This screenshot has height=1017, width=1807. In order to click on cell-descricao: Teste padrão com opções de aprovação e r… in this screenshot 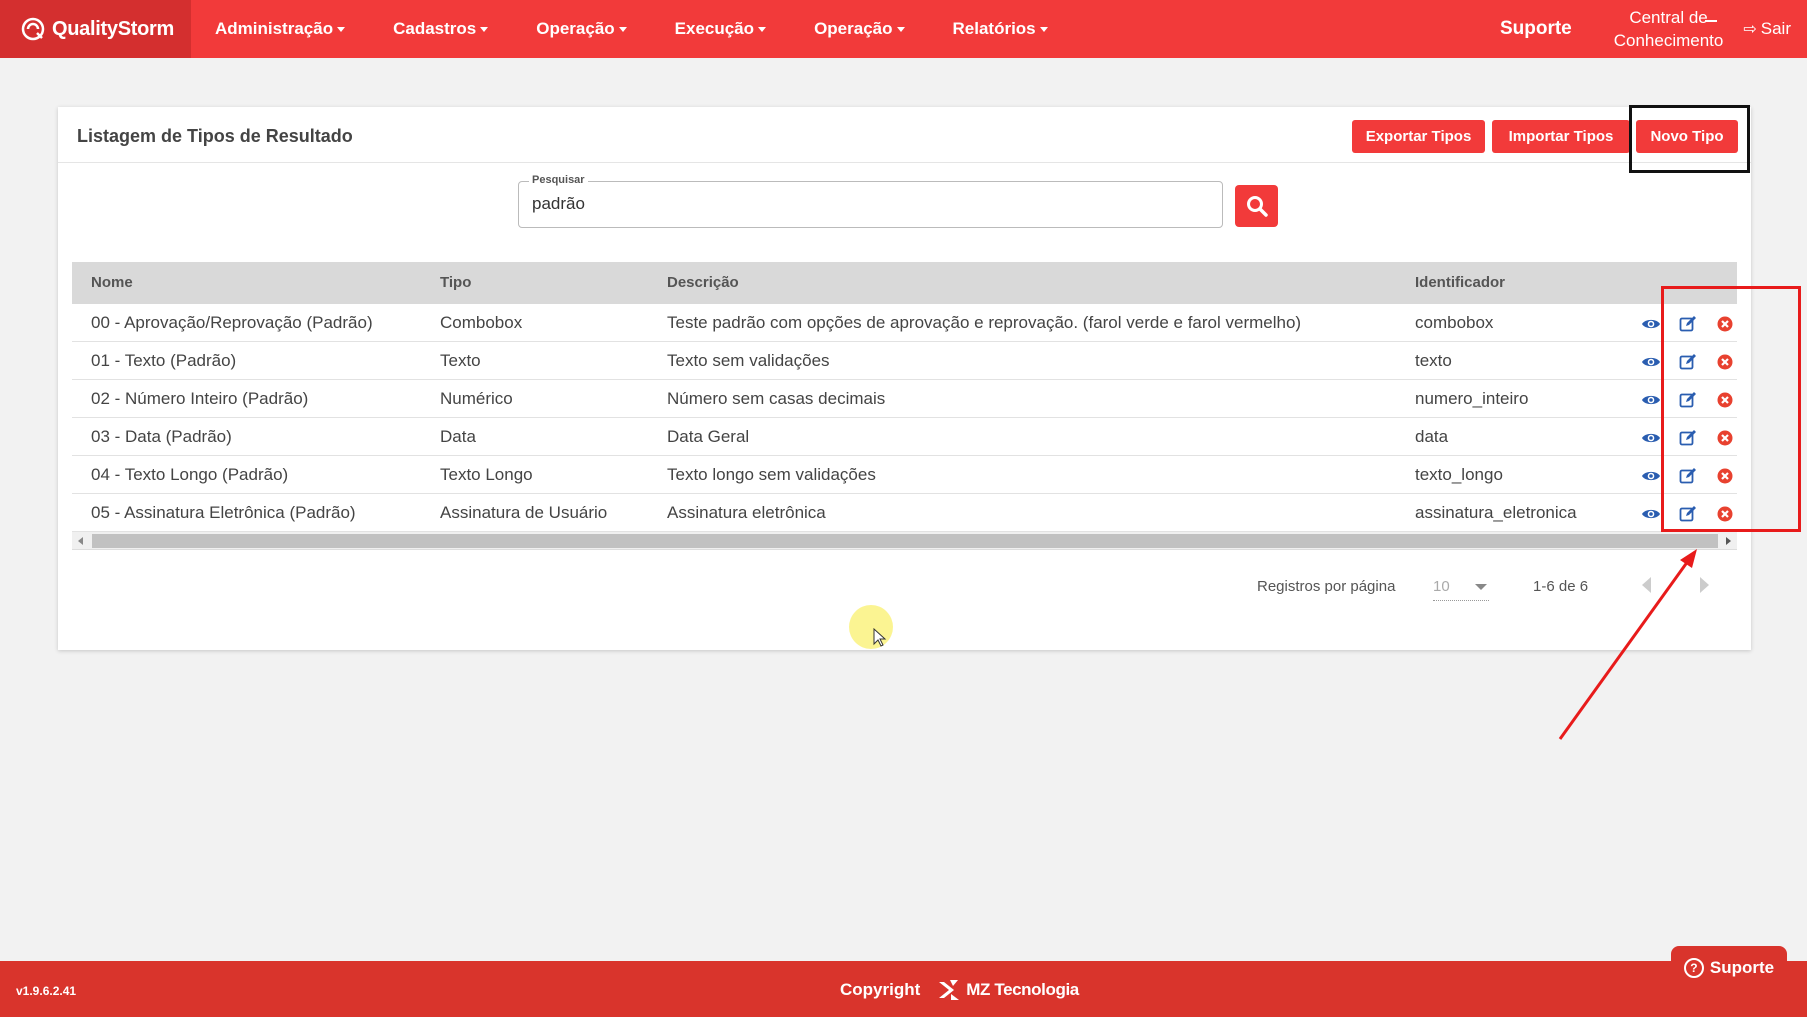, I will do `click(984, 322)`.